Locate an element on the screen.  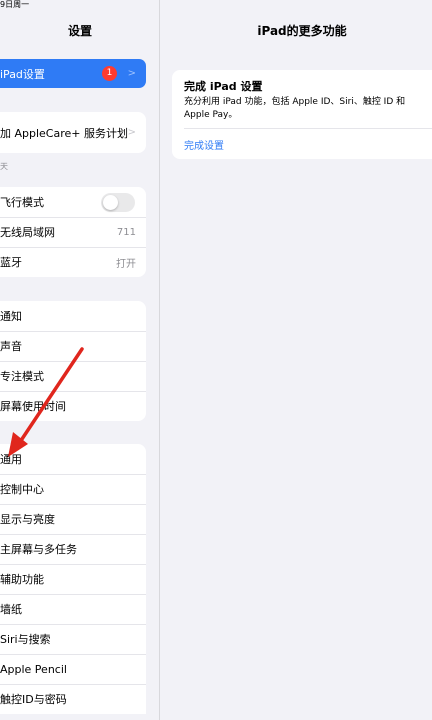
notifications-group: 通知 声音 专注模式 屏幕使用时间 is located at coordinates (73, 361).